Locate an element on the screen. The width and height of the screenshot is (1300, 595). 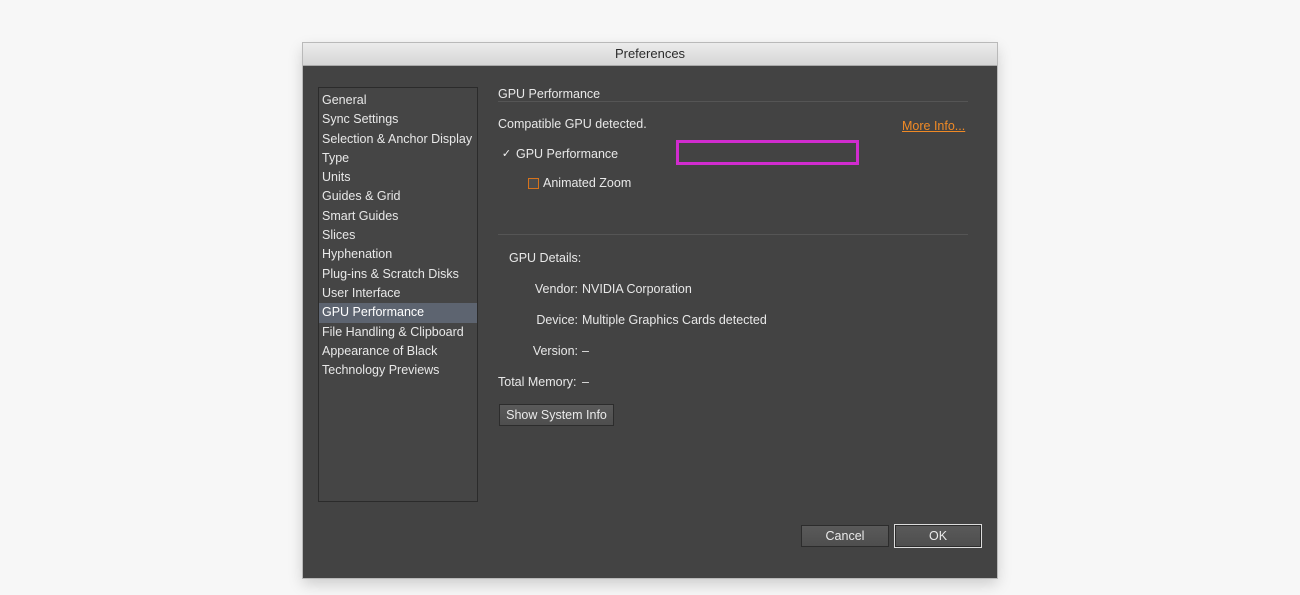
show-system-info-button: Show System Info is located at coordinates (556, 415).